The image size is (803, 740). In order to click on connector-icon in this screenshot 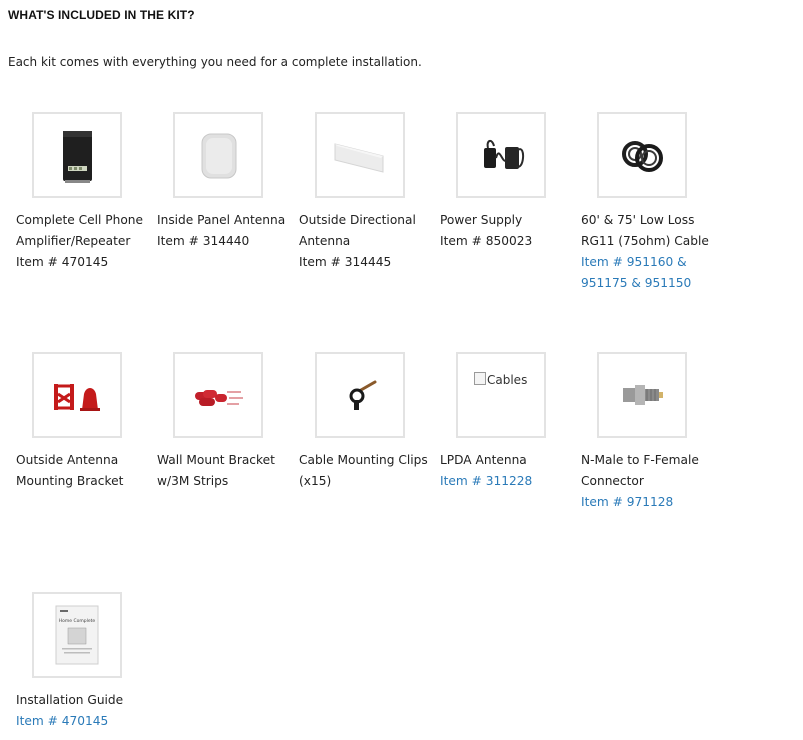, I will do `click(643, 395)`.